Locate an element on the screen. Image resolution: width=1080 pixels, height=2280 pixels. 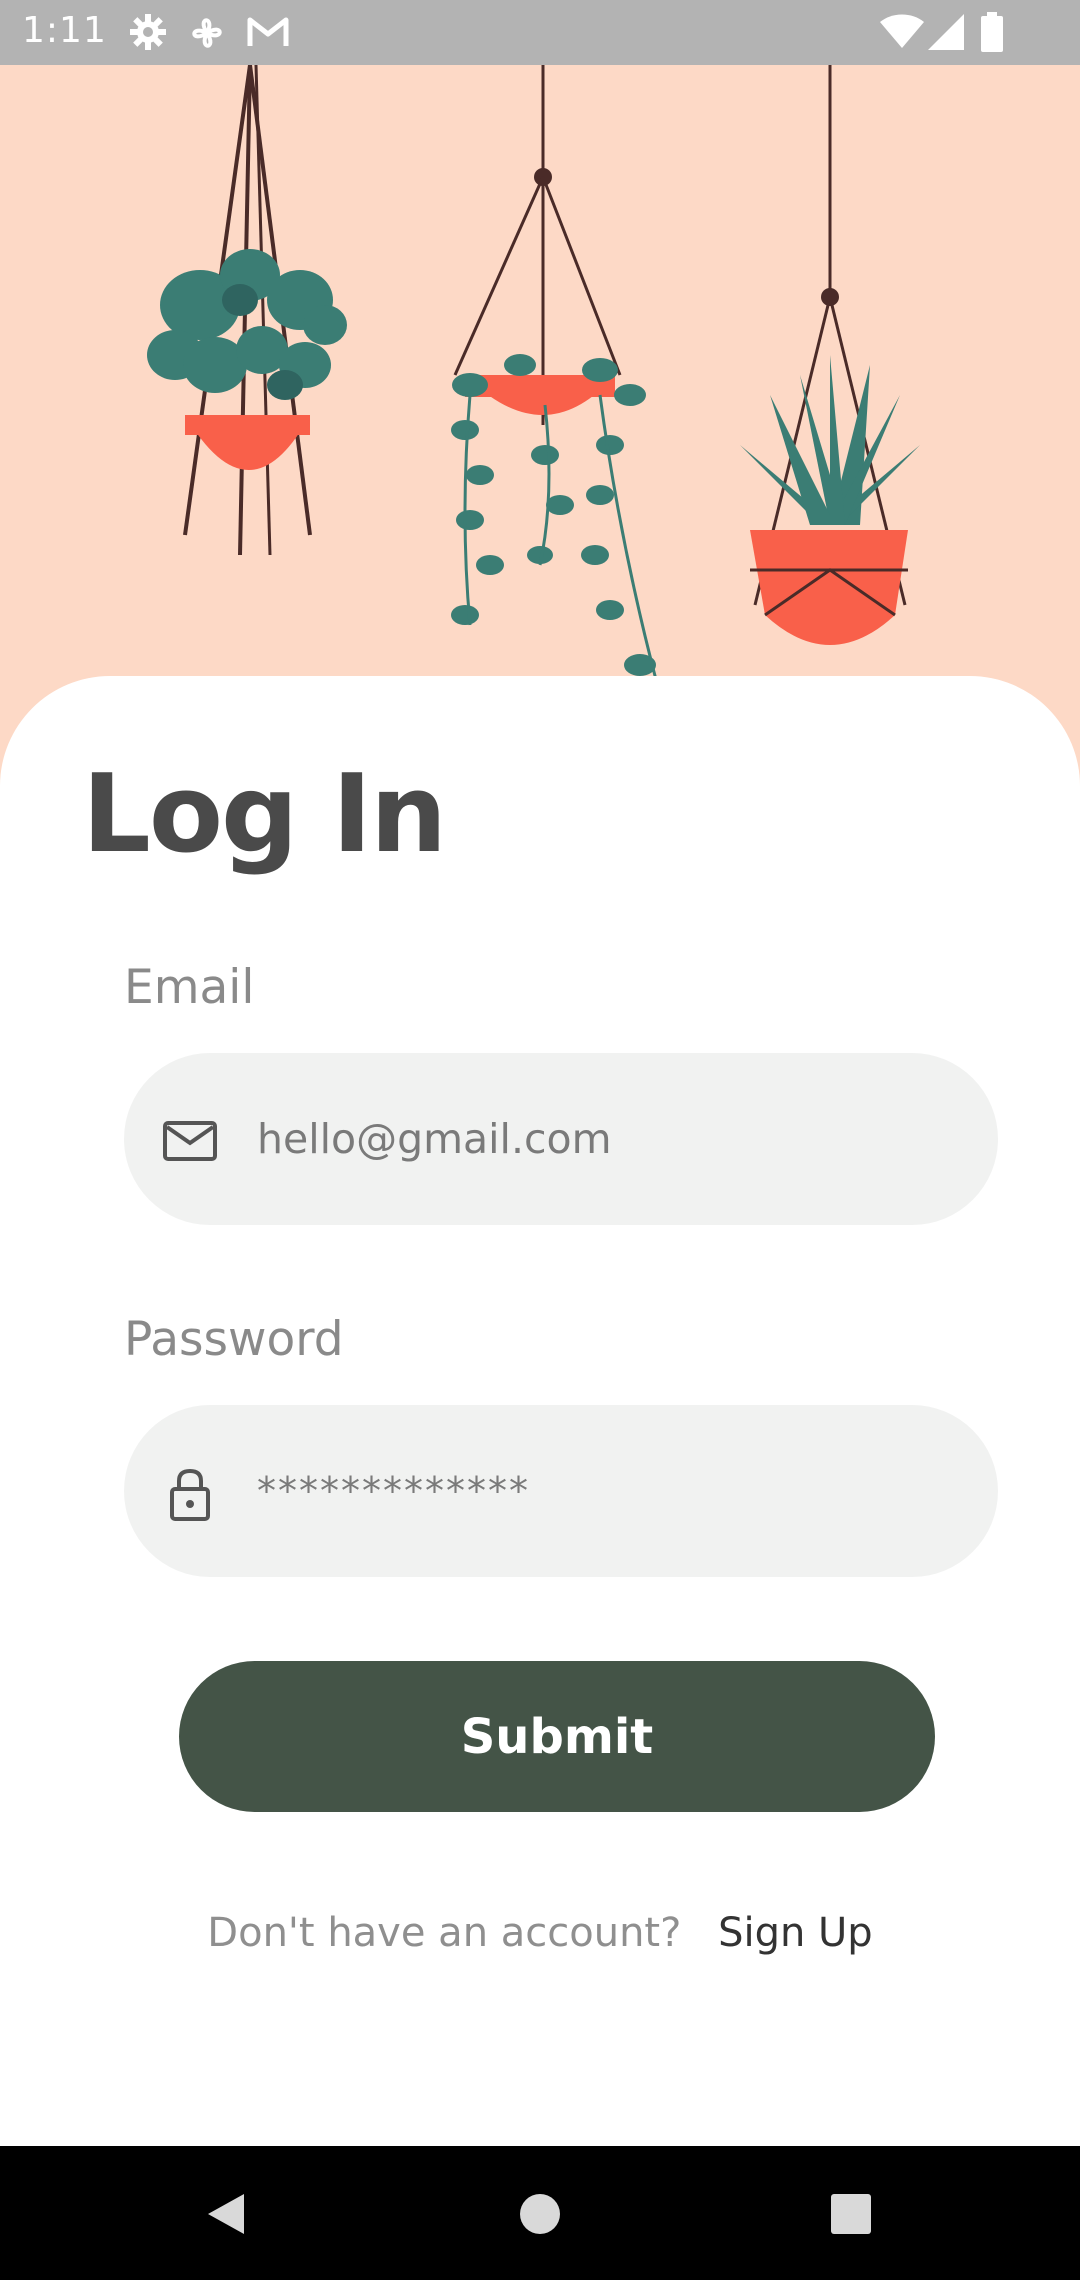
email-placeholder: hello@gmail.com is located at coordinates (434, 1139).